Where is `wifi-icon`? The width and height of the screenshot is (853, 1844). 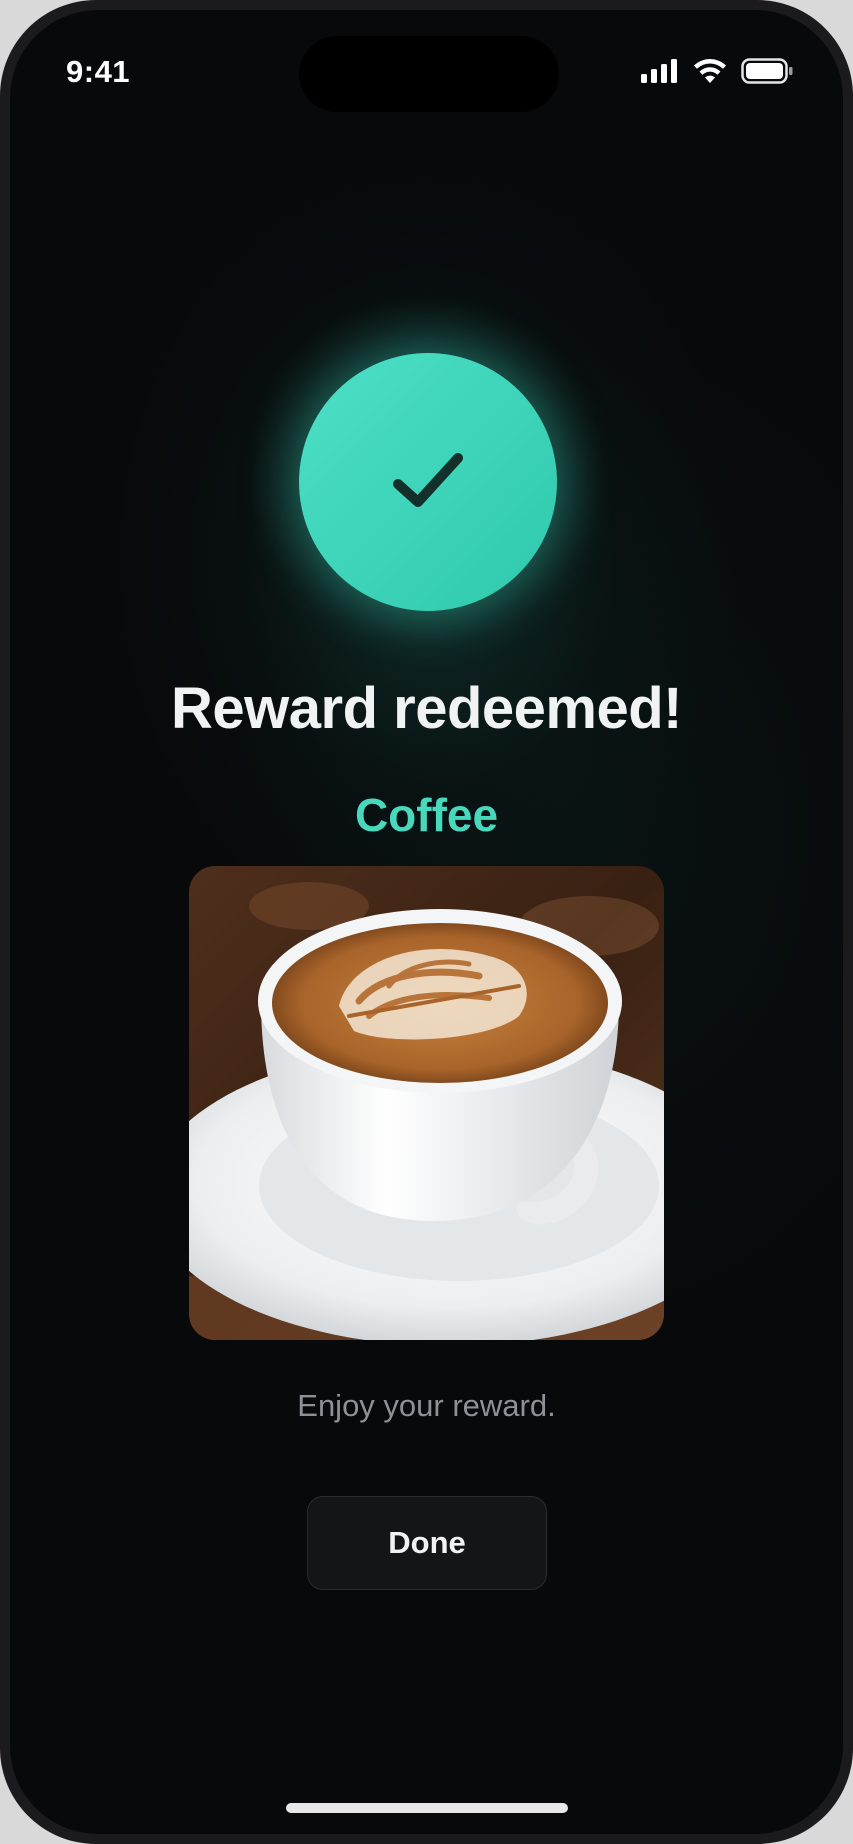 wifi-icon is located at coordinates (710, 73).